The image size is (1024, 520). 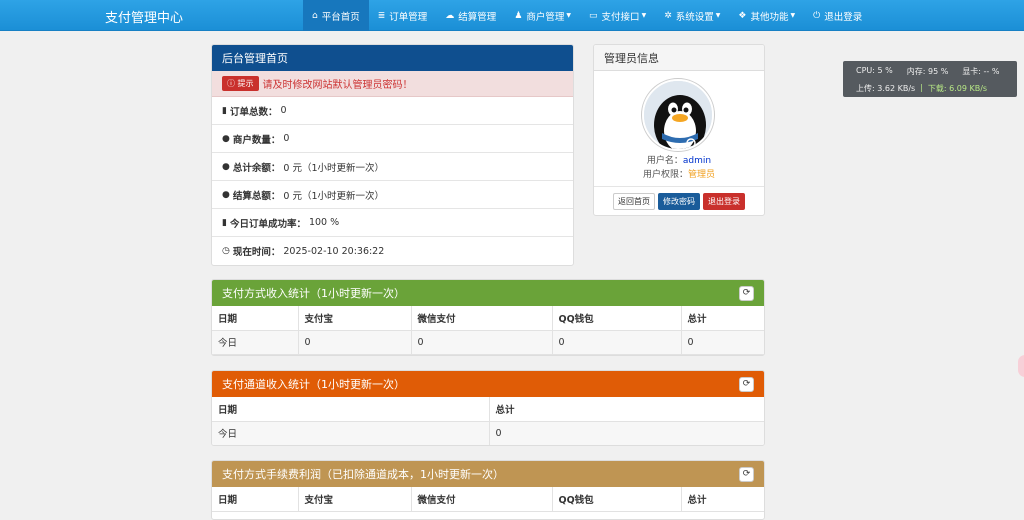 I want to click on user-icon: ♟, so click(x=518, y=15).